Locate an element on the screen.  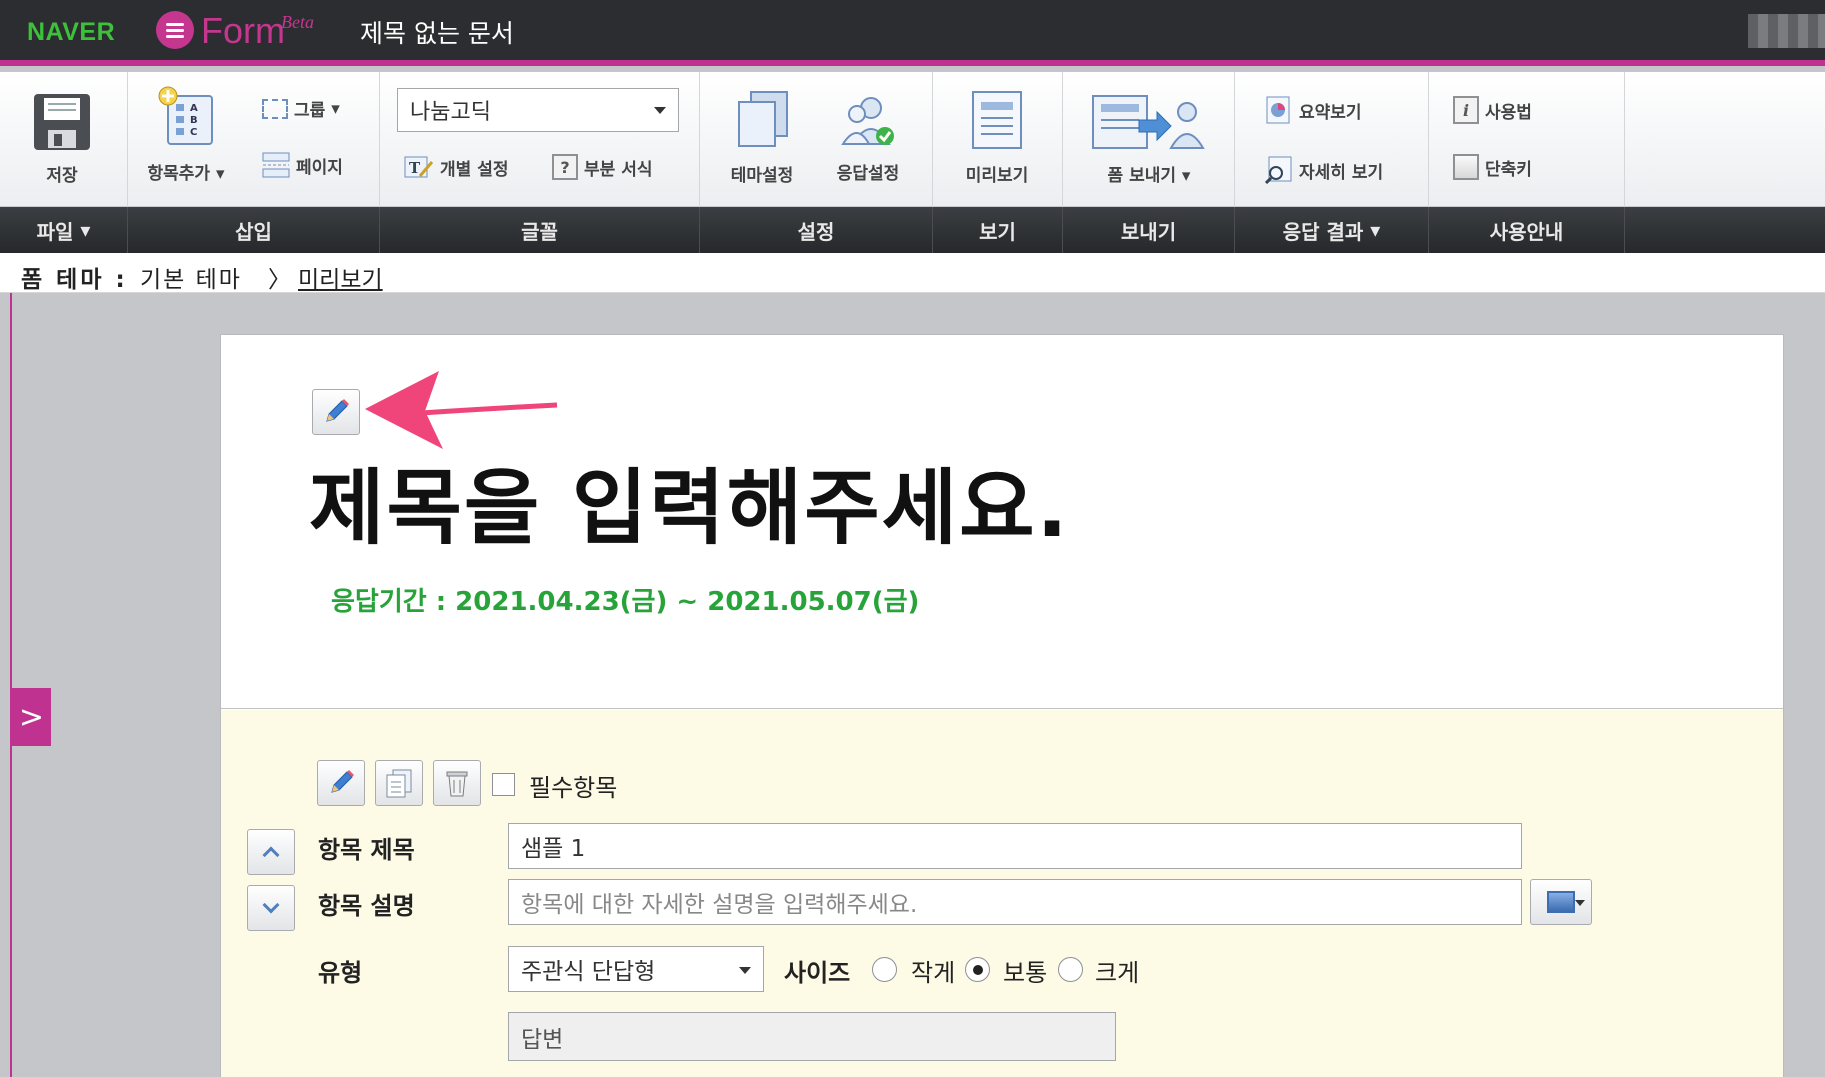
send-form-button: 폼 보내기 ▾ is located at coordinates (1149, 140).